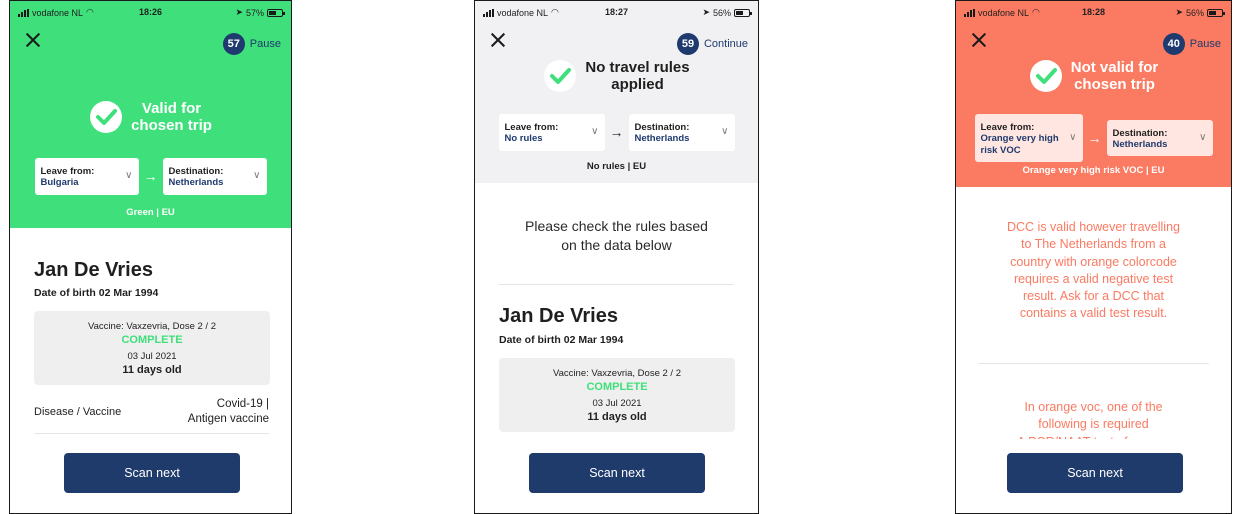  What do you see at coordinates (1114, 76) in the screenshot?
I see `status-title: Not valid for chosen trip` at bounding box center [1114, 76].